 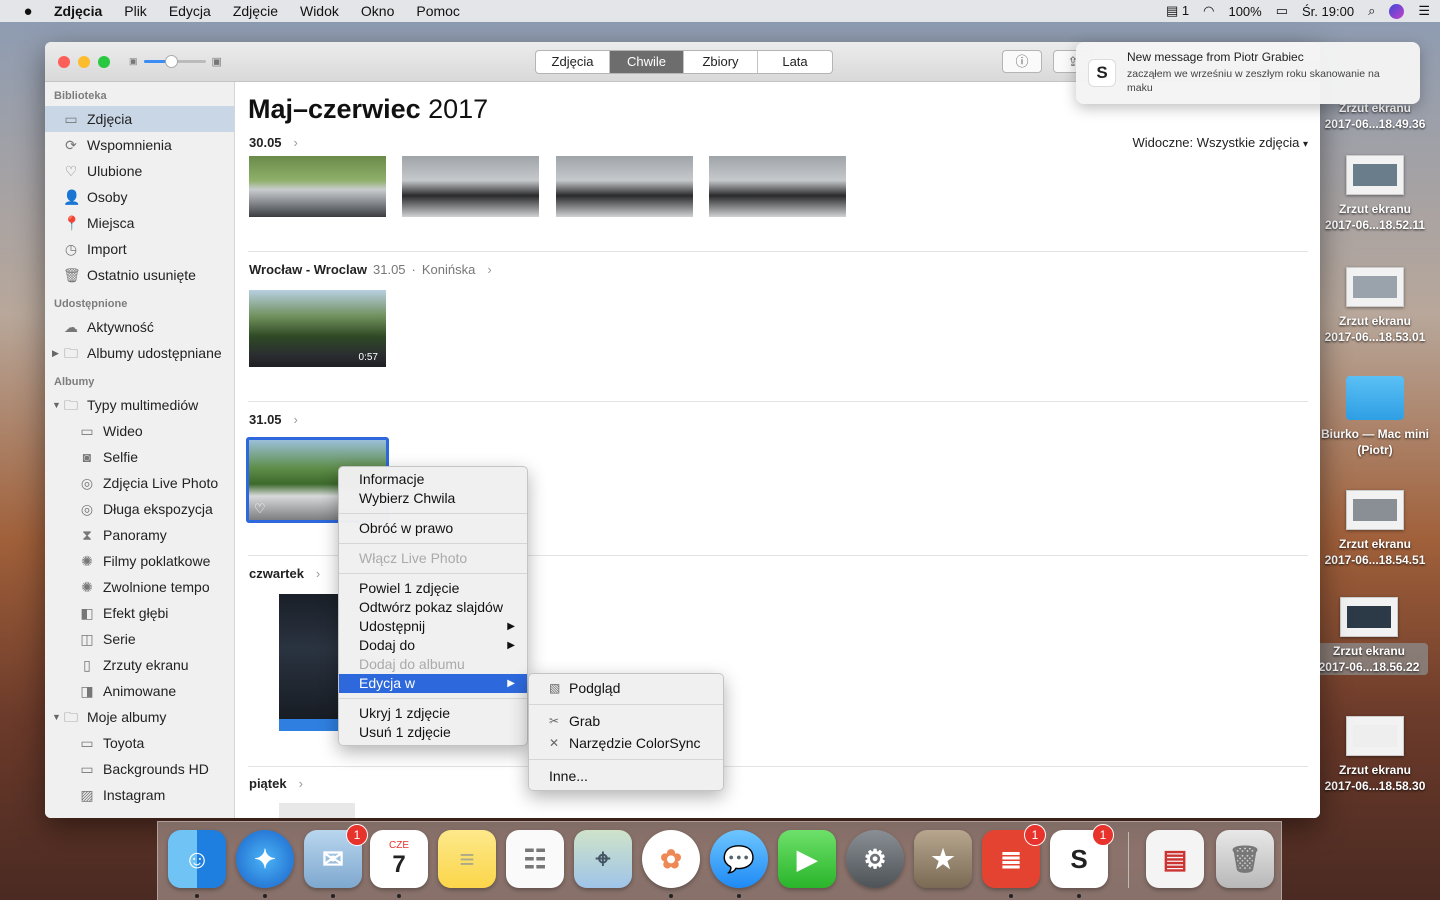 What do you see at coordinates (139, 145) in the screenshot?
I see `sidebar-item-memories: ⟳ Wspomnienia` at bounding box center [139, 145].